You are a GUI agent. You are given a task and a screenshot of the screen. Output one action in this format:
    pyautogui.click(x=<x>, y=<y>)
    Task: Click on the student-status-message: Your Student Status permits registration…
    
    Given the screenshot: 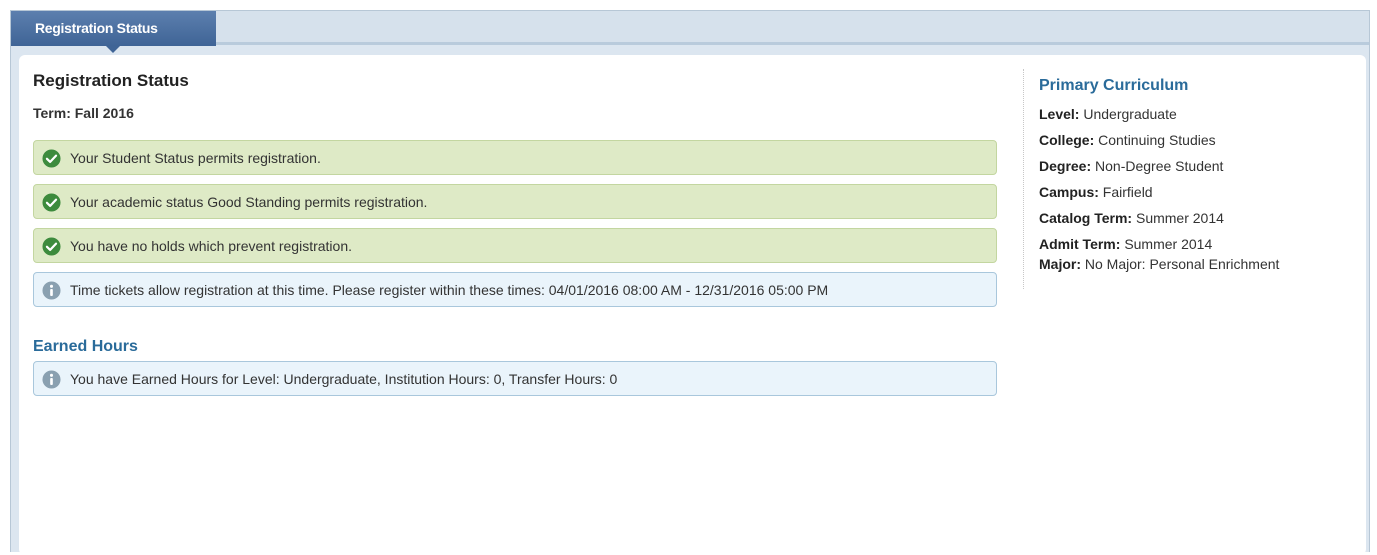 What is the action you would take?
    pyautogui.click(x=515, y=157)
    